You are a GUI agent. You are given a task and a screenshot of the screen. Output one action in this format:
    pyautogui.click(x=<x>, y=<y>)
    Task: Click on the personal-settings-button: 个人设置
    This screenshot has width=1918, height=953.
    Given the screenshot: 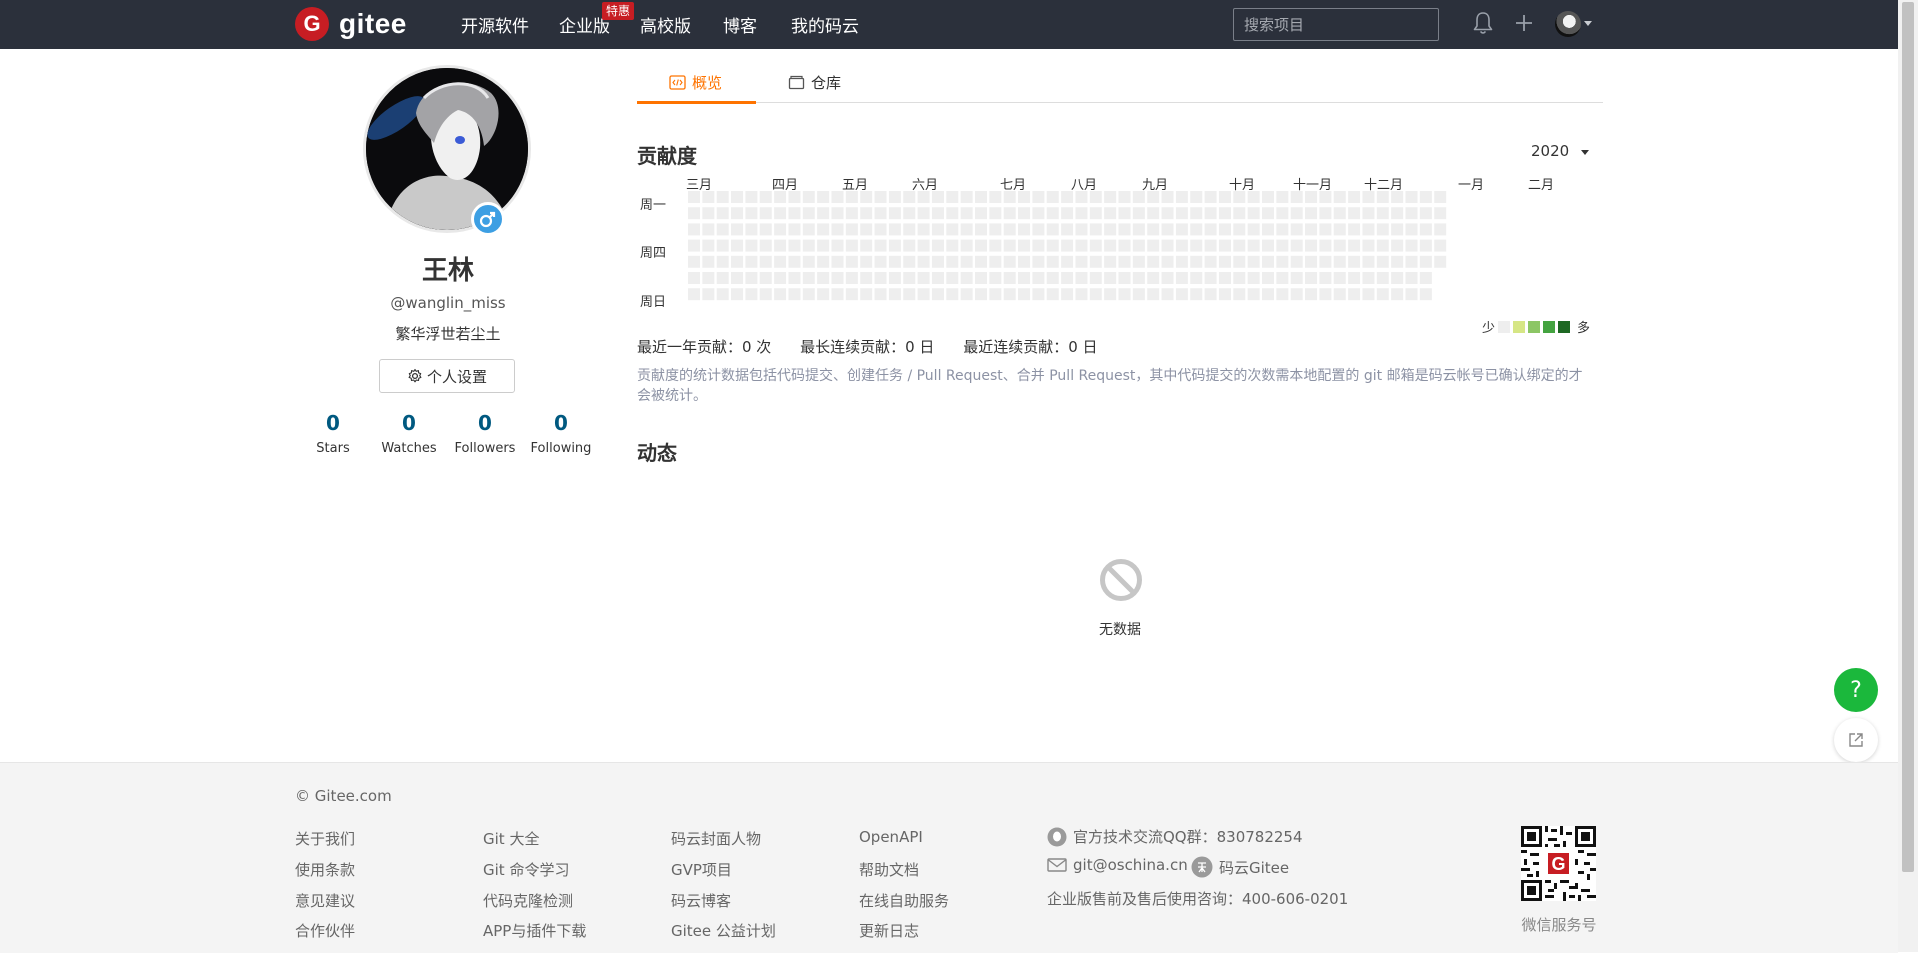 What is the action you would take?
    pyautogui.click(x=447, y=376)
    